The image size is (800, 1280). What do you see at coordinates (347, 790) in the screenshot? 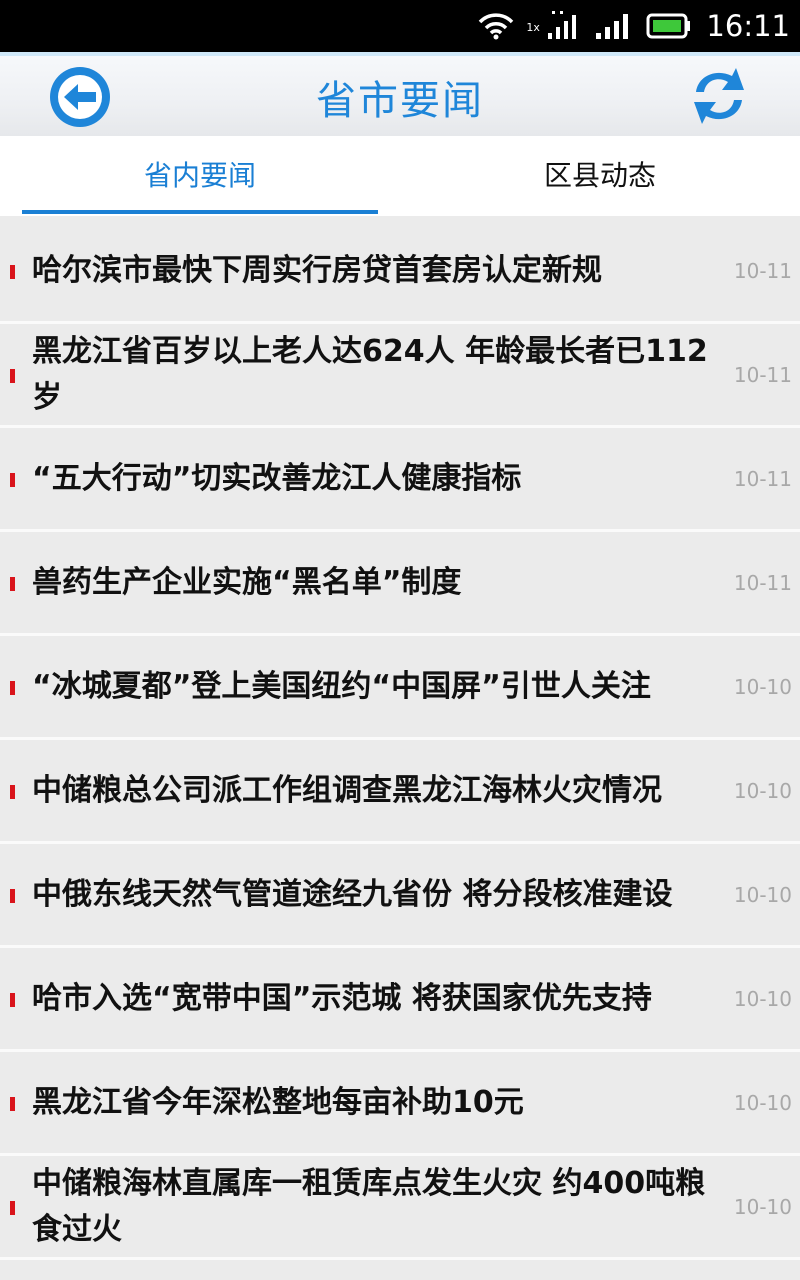
I see `news-title: 中储粮总公司派工作组调查黑龙江海林火灾情况` at bounding box center [347, 790].